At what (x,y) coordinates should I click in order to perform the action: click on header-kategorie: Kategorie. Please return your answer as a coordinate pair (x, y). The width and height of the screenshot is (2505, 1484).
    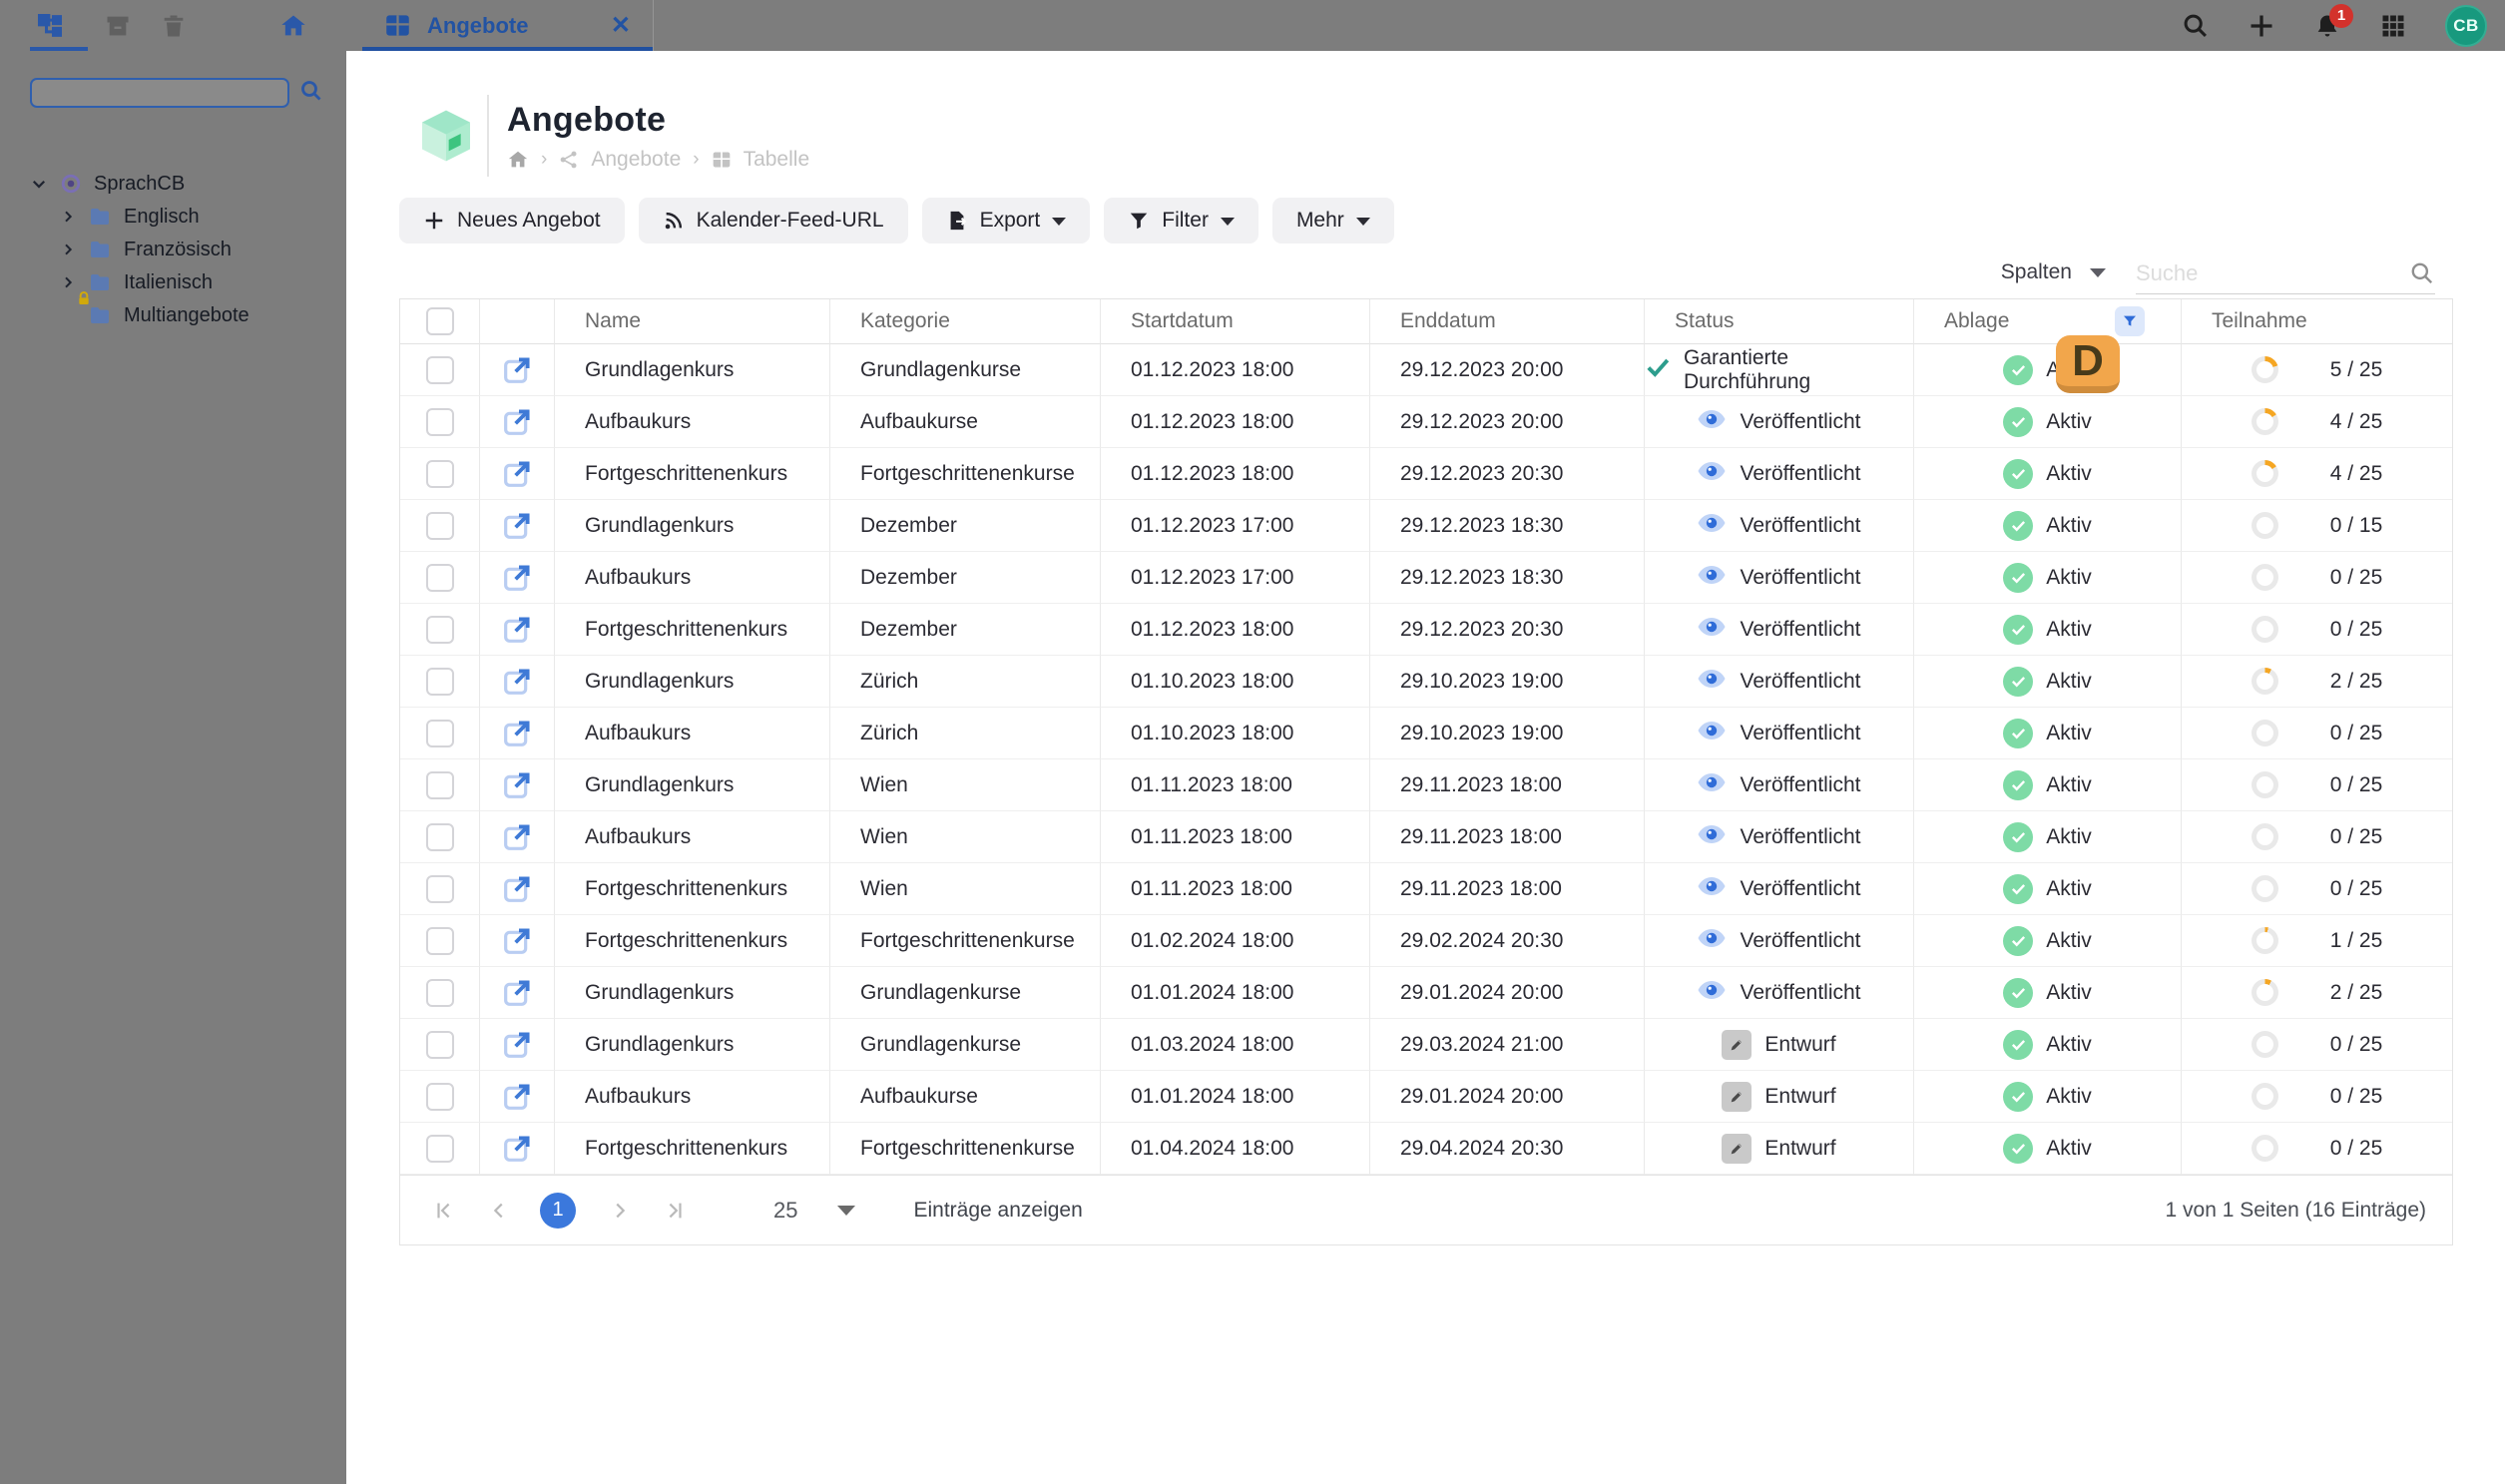
    Looking at the image, I should click on (965, 321).